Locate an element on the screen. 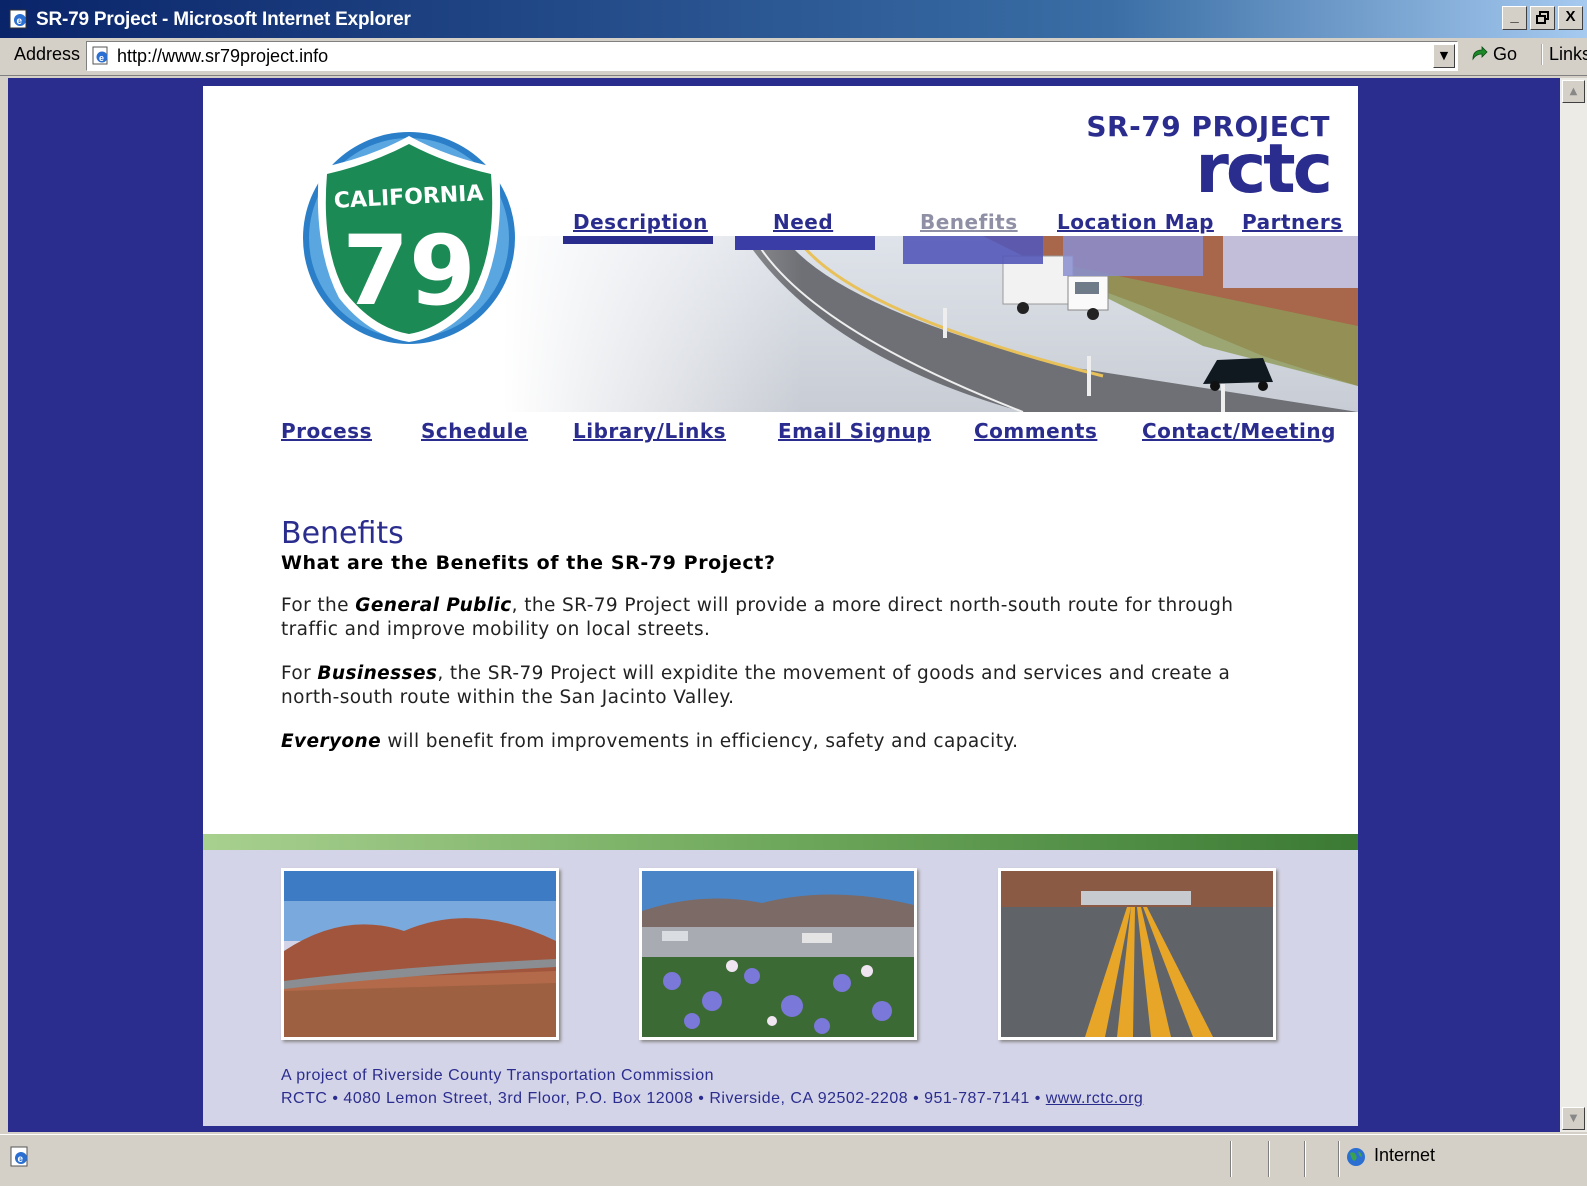 The height and width of the screenshot is (1186, 1587). nav-need: Need is located at coordinates (803, 222).